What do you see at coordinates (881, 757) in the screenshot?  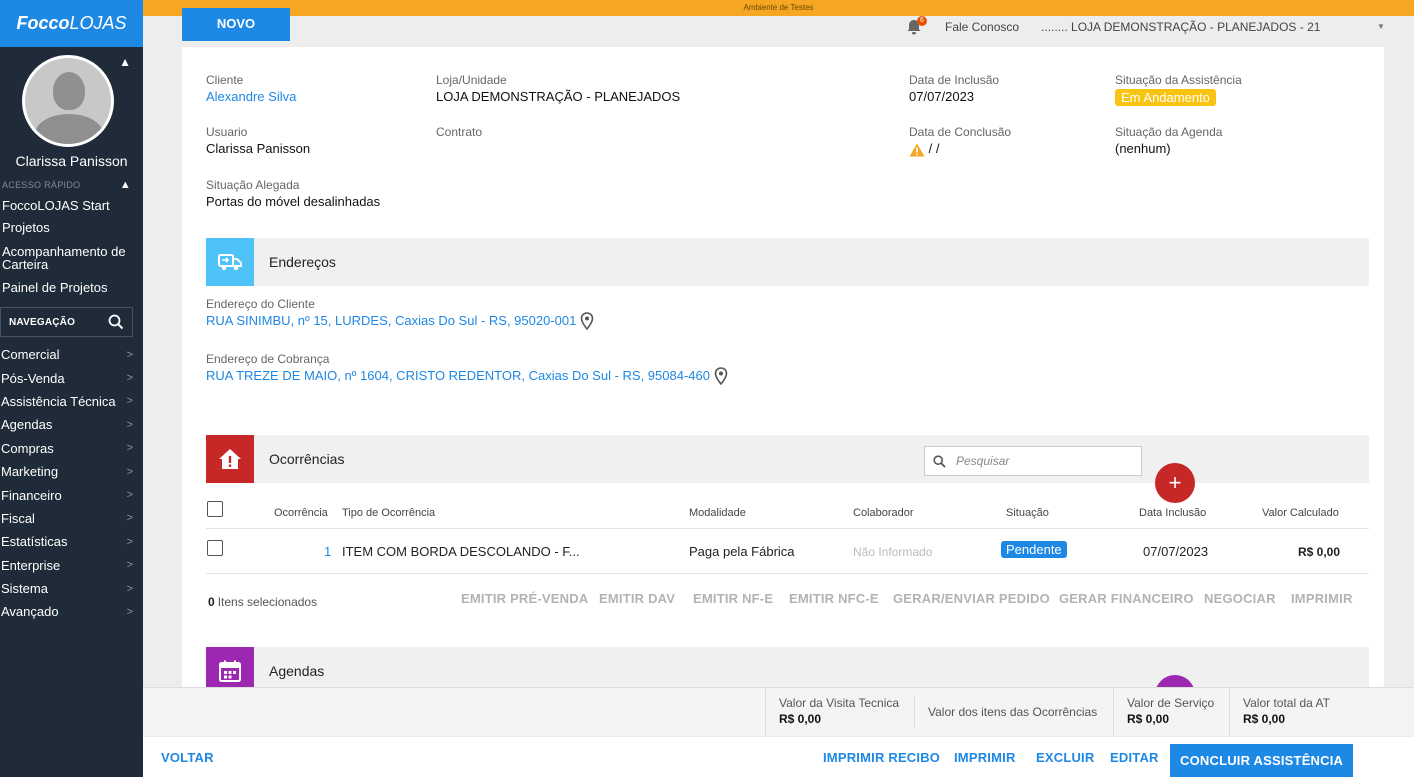 I see `print-receipt-button: IMPRIMIR RECIBO` at bounding box center [881, 757].